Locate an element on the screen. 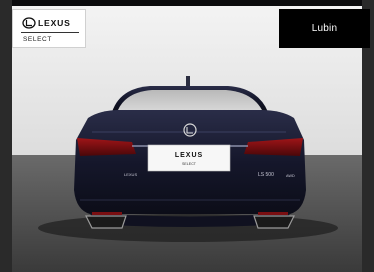  lexus-logo-icon: LEXUS is located at coordinates (46, 23).